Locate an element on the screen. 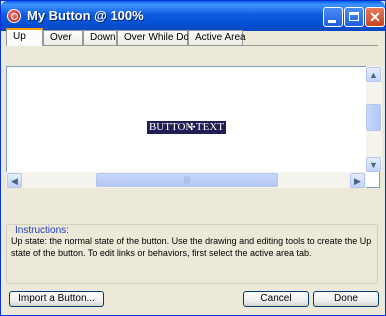 The height and width of the screenshot is (316, 386). minimize-icon is located at coordinates (332, 21).